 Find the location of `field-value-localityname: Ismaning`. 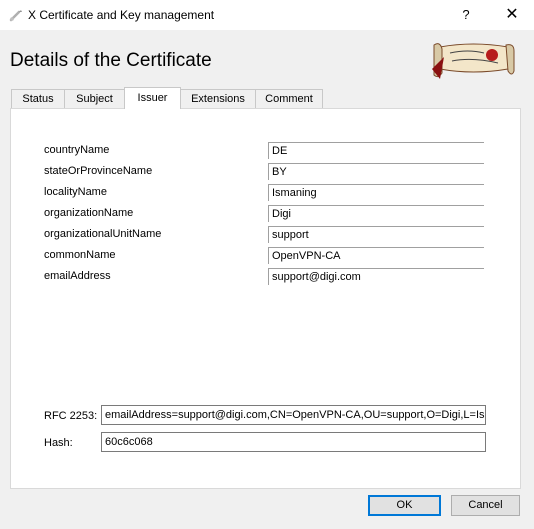

field-value-localityname: Ismaning is located at coordinates (376, 192).